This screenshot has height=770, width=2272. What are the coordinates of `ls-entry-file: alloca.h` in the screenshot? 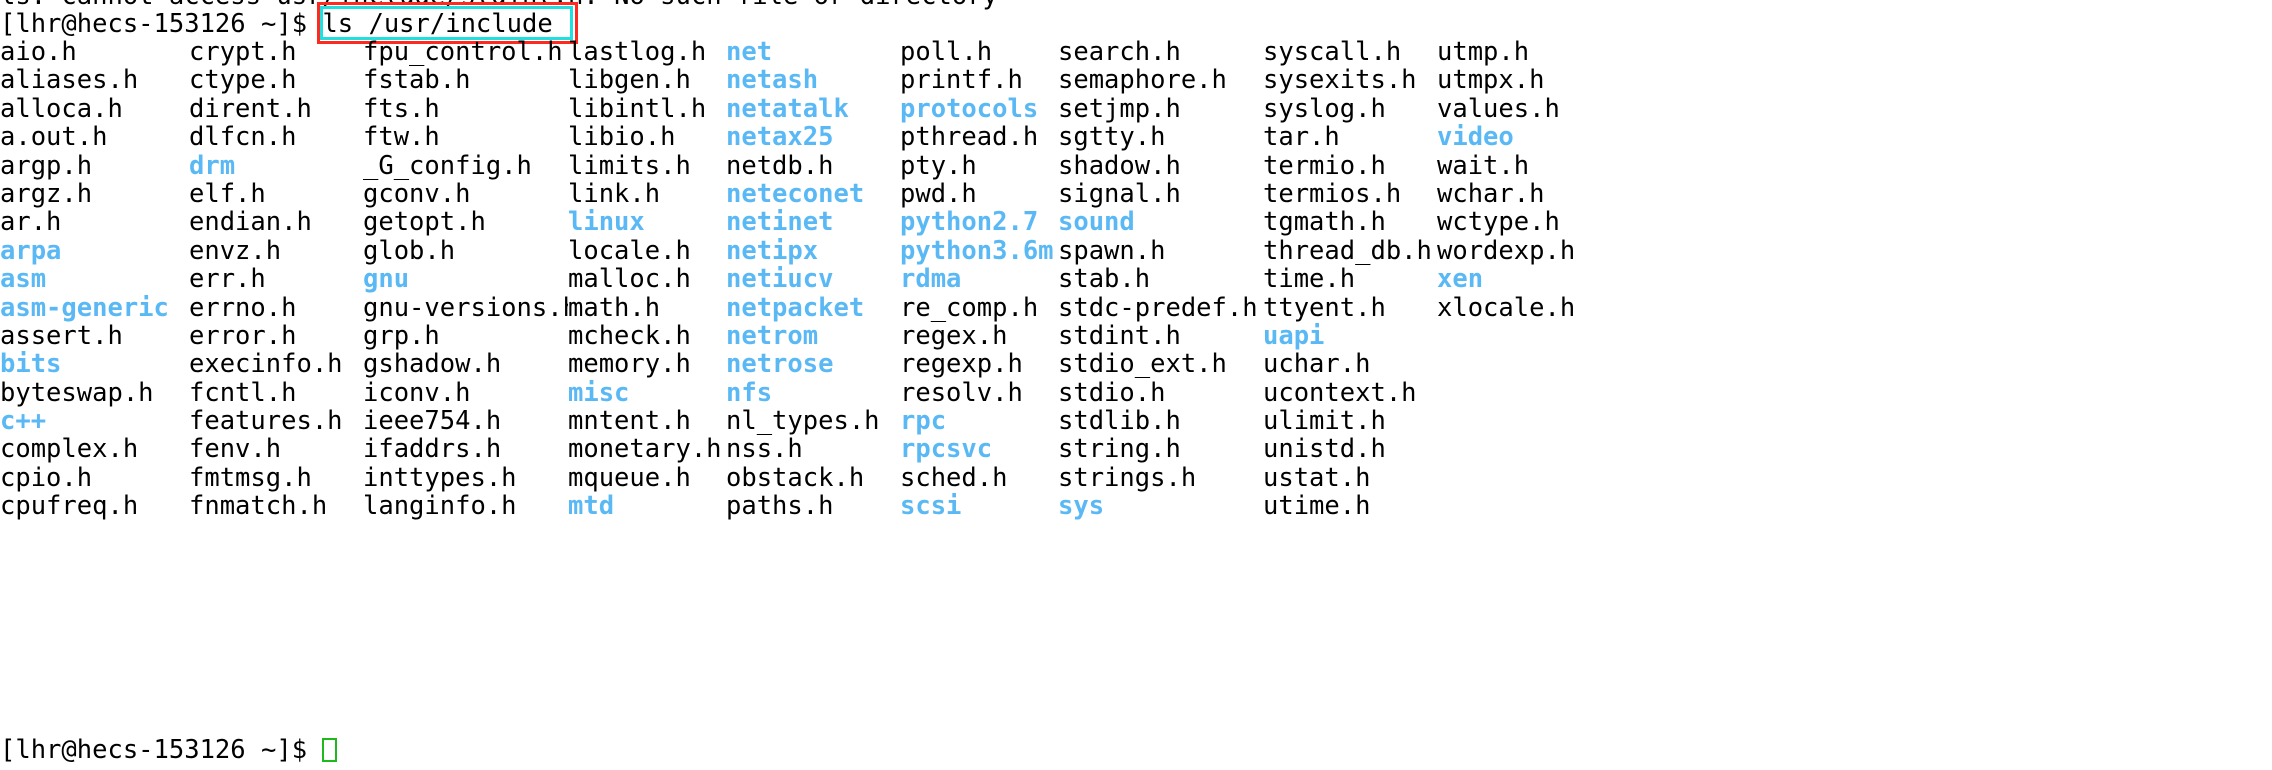 It's located at (61, 109).